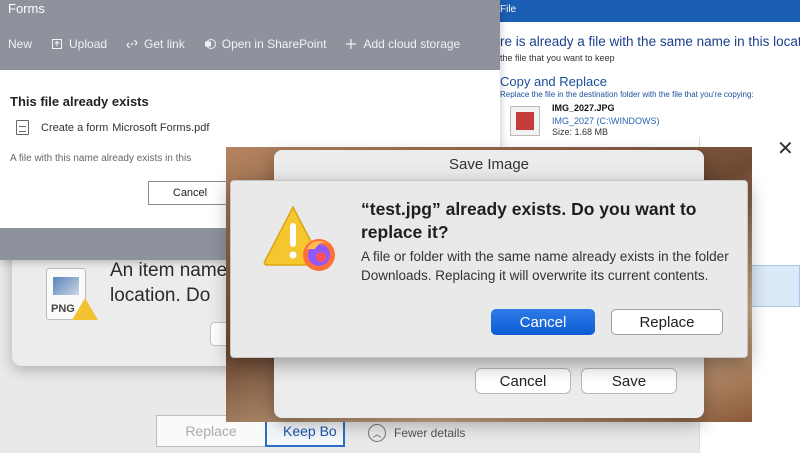  I want to click on pdf-file-icon, so click(22, 127).